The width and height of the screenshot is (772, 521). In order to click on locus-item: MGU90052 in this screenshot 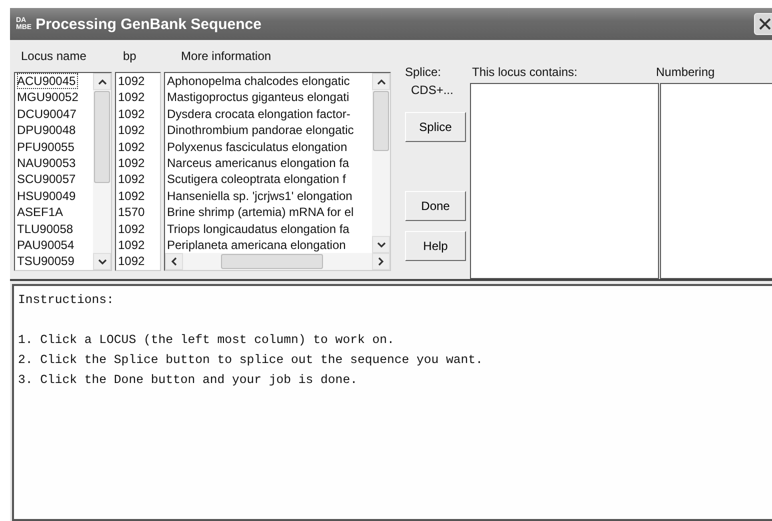, I will do `click(55, 97)`.